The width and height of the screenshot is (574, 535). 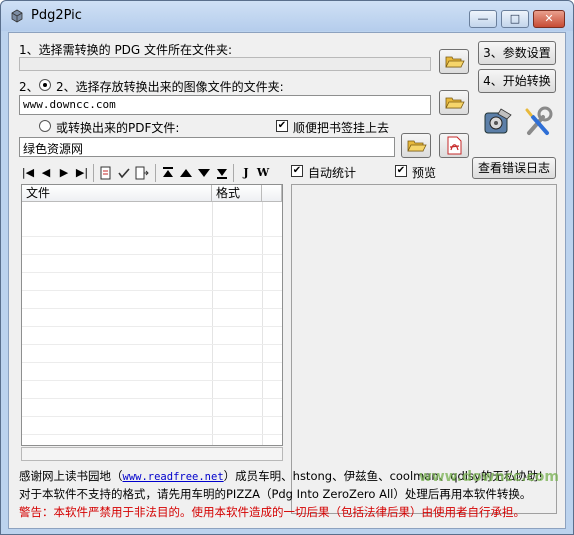 I want to click on list-status-bar, so click(x=152, y=454).